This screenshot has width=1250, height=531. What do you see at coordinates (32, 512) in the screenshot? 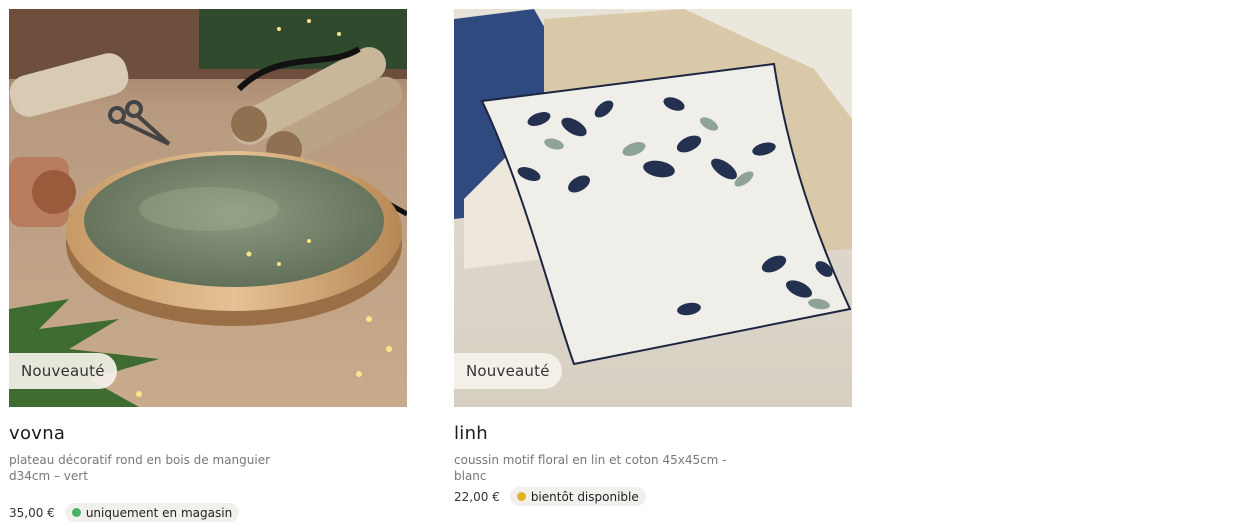
I see `product-price: 35,00 €` at bounding box center [32, 512].